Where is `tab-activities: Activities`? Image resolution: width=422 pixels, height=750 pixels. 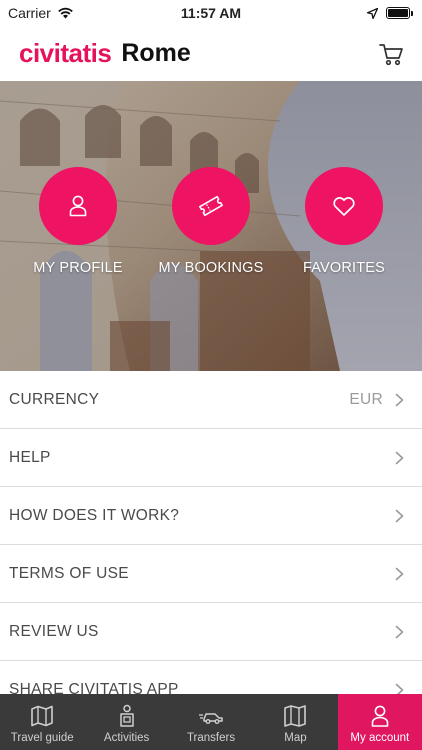
tab-activities: Activities is located at coordinates (126, 722).